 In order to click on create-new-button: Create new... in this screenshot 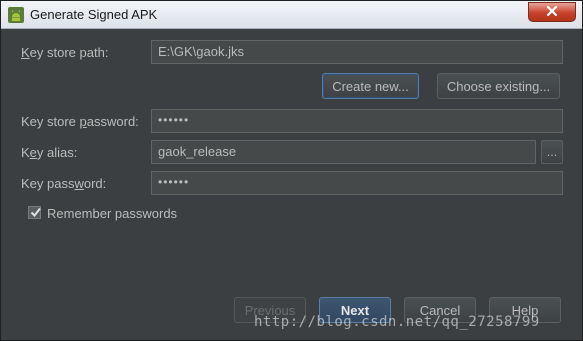, I will do `click(370, 86)`.